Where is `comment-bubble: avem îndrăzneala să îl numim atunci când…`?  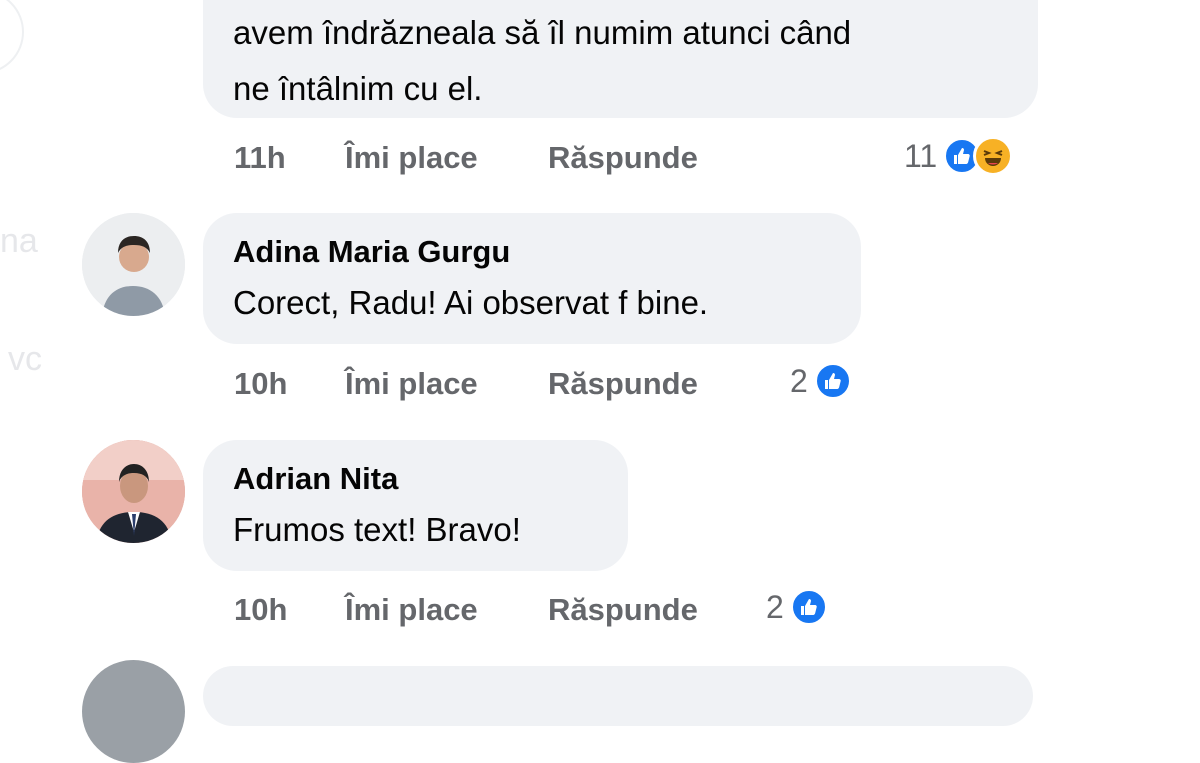 comment-bubble: avem îndrăzneala să îl numim atunci când… is located at coordinates (620, 59).